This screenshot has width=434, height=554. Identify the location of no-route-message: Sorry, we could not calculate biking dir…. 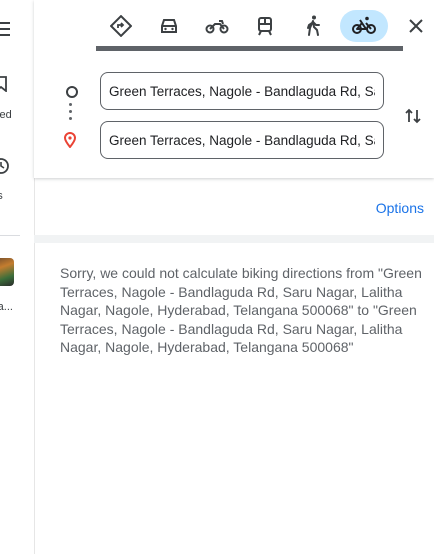
(241, 310).